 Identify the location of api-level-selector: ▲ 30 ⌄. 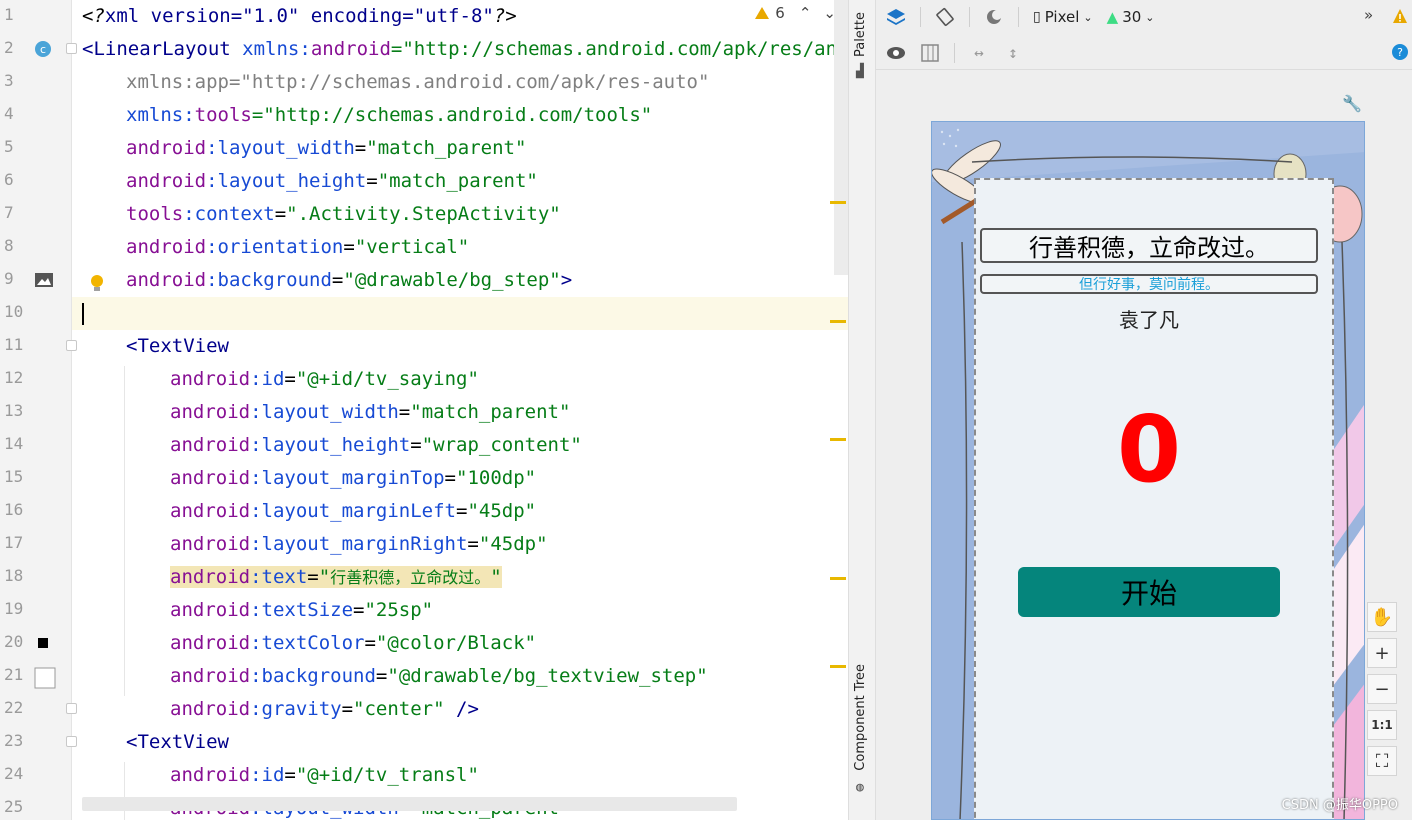
(1131, 17).